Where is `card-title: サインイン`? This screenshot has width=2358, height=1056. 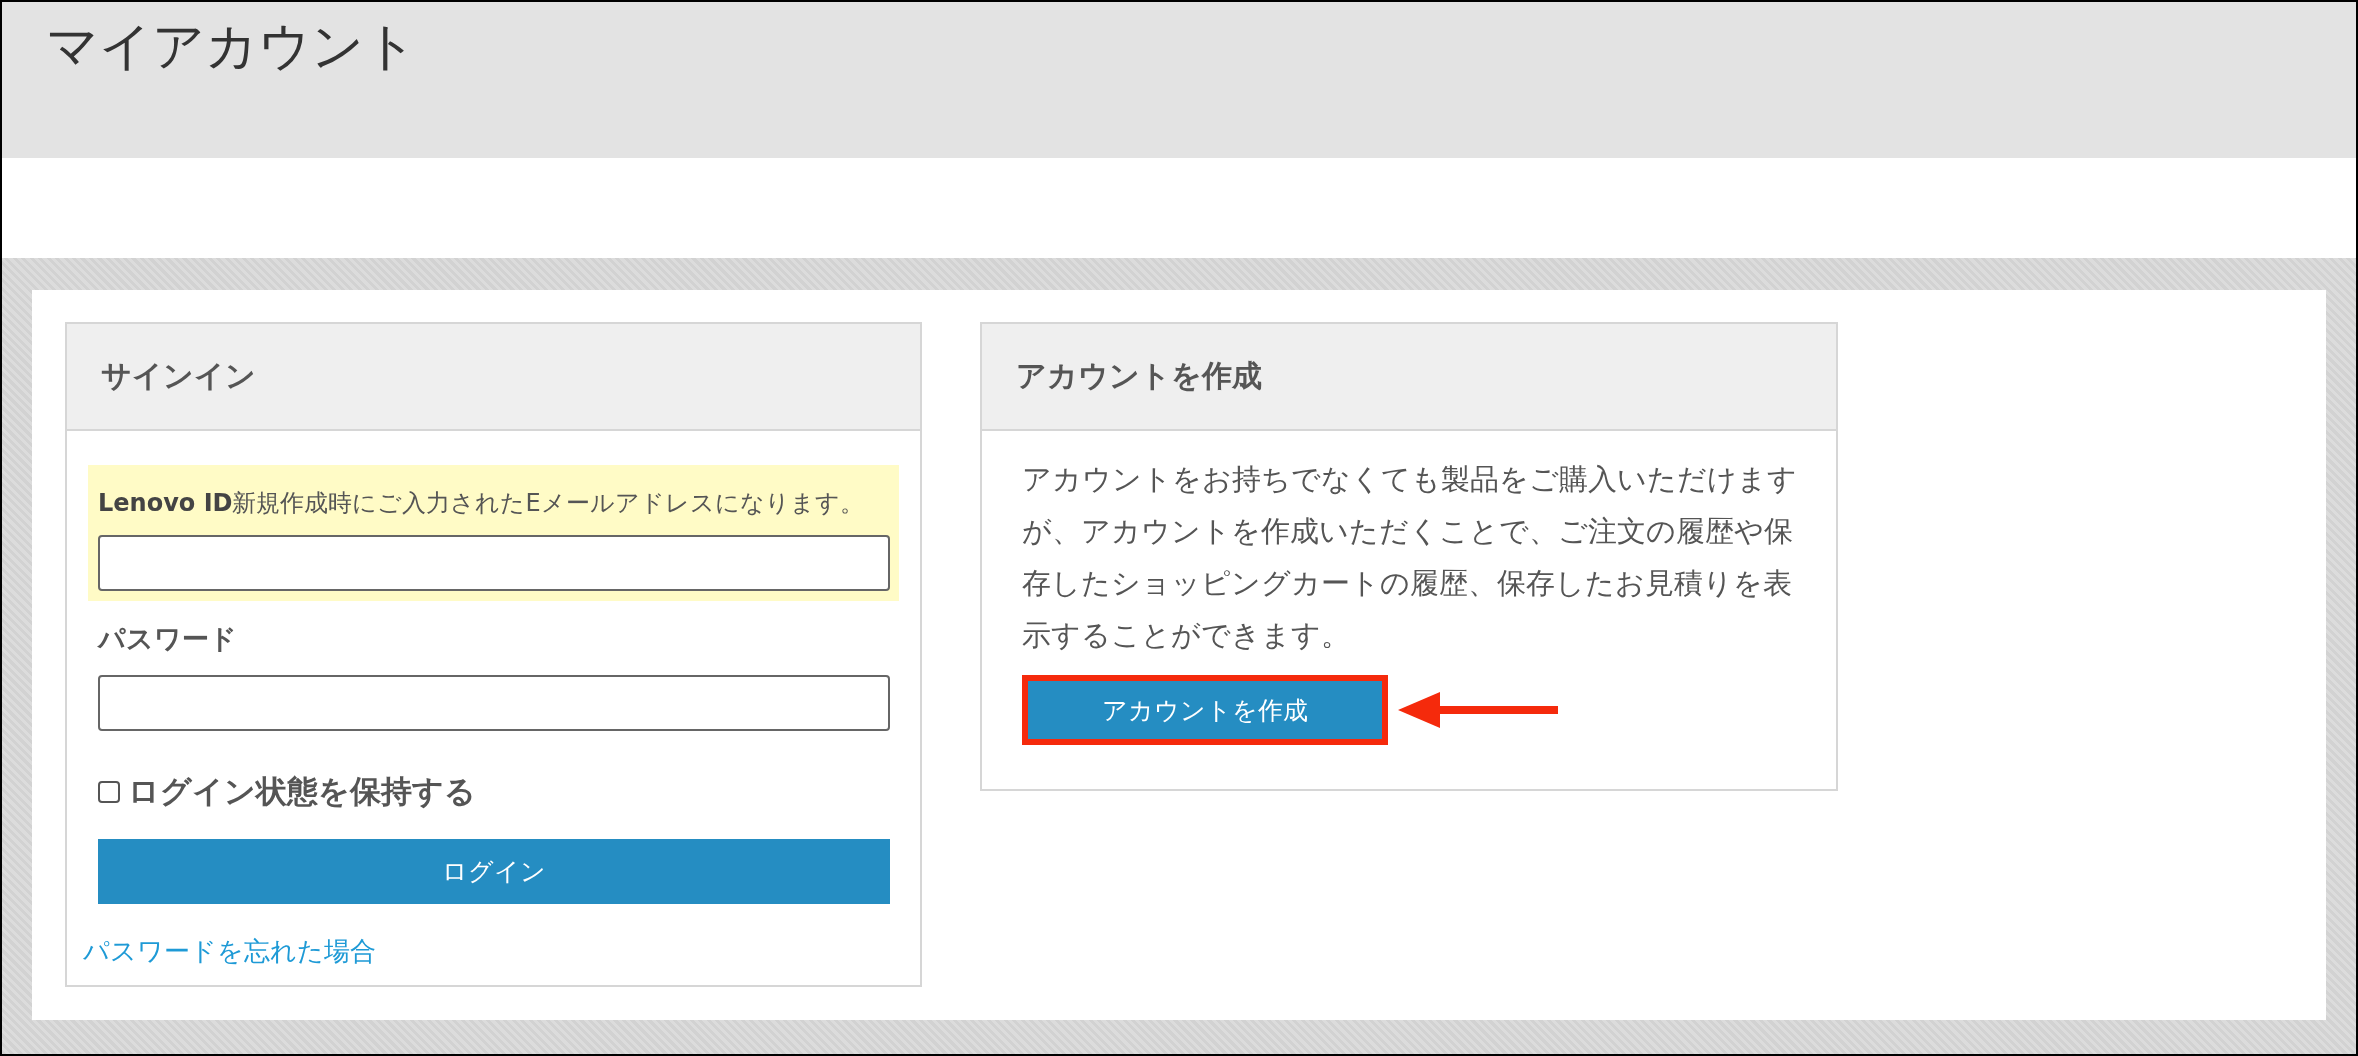
card-title: サインイン is located at coordinates (178, 376).